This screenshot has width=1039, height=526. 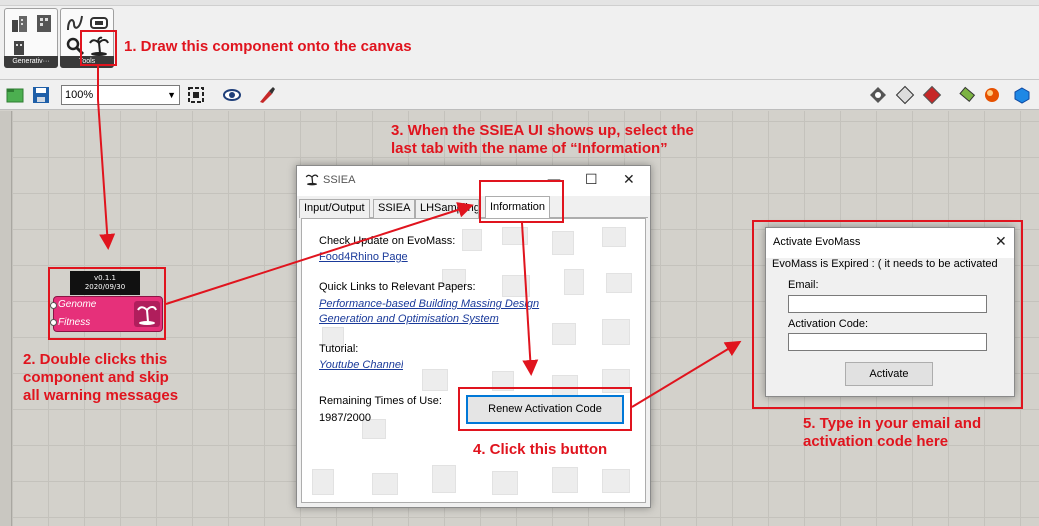 What do you see at coordinates (876, 441) in the screenshot?
I see `step5-line: activation code here` at bounding box center [876, 441].